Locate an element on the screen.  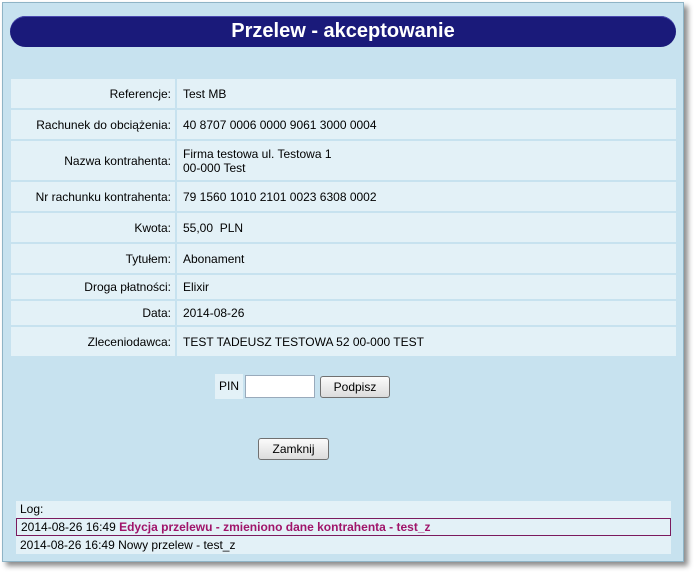
detail-value: TEST TADEUSZ TESTOWA 52 00-000 TEST is located at coordinates (426, 341).